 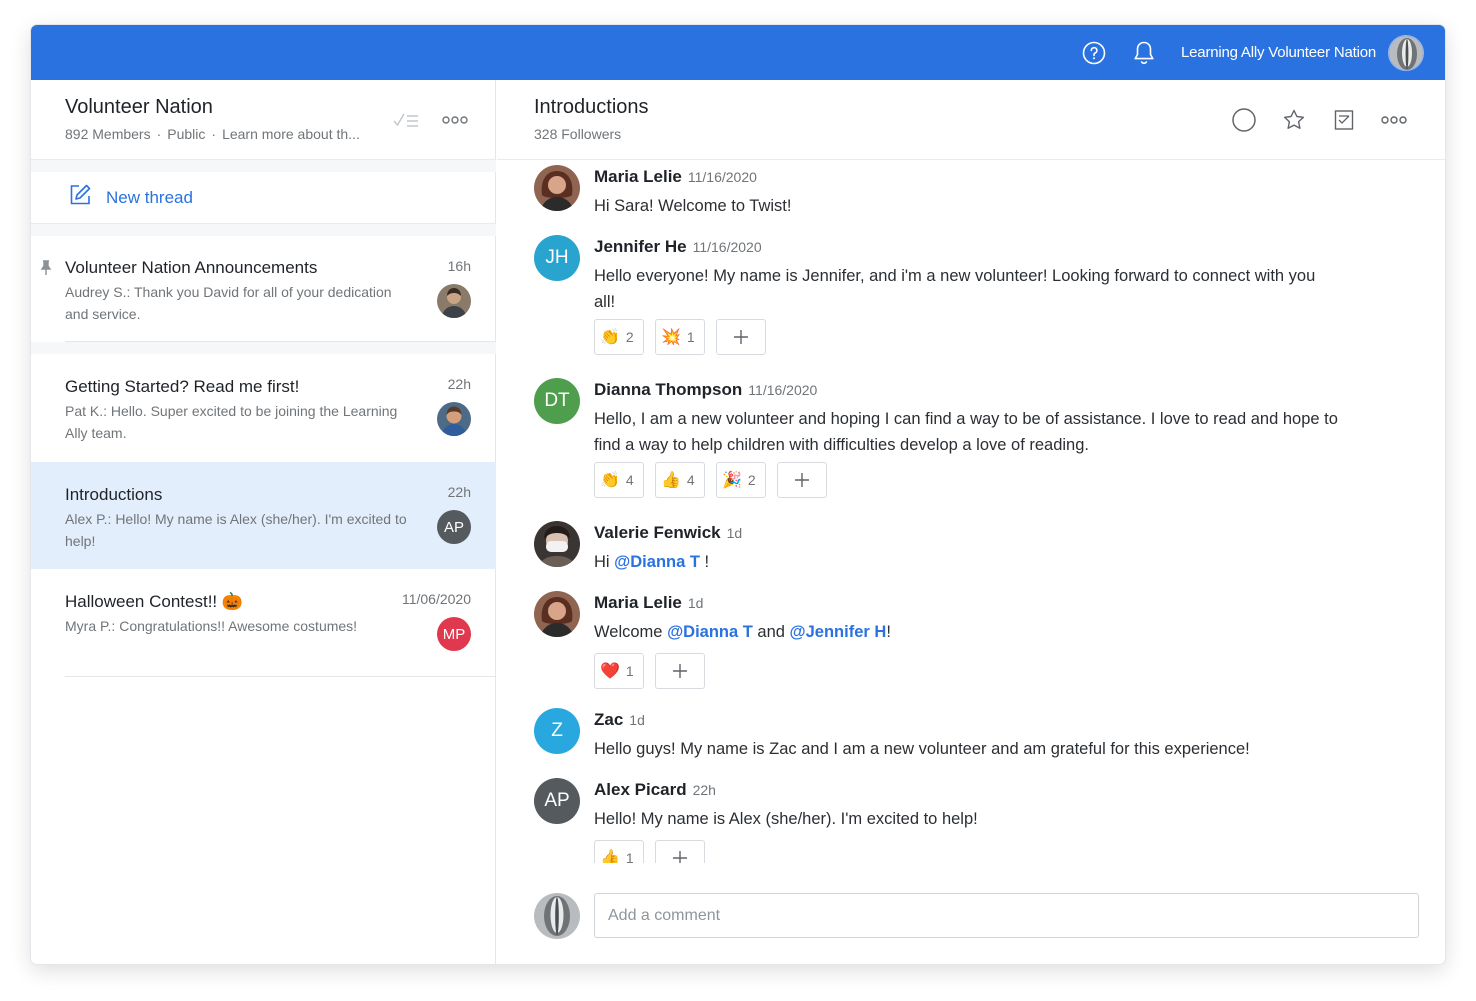 What do you see at coordinates (680, 480) in the screenshot?
I see `reaction-thumbs-up: 👍 4` at bounding box center [680, 480].